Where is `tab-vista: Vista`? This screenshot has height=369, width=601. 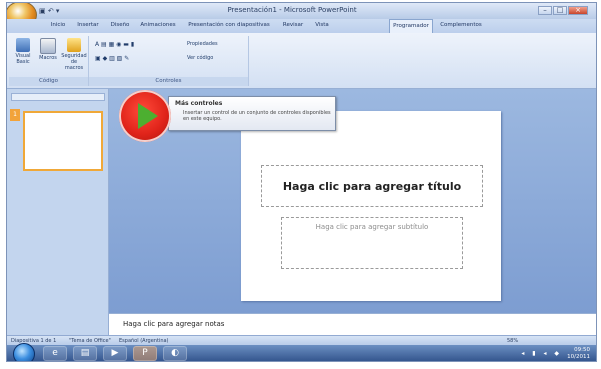 tab-vista: Vista is located at coordinates (322, 25).